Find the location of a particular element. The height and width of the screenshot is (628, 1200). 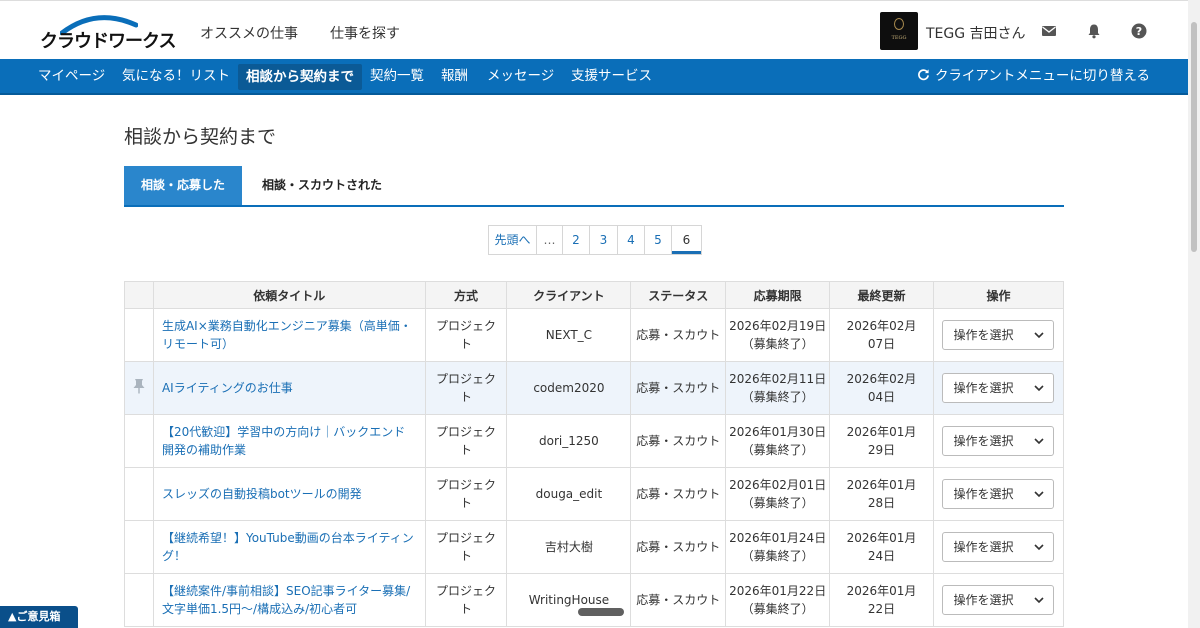

nav-favorites: 気になる！リスト is located at coordinates (176, 76).